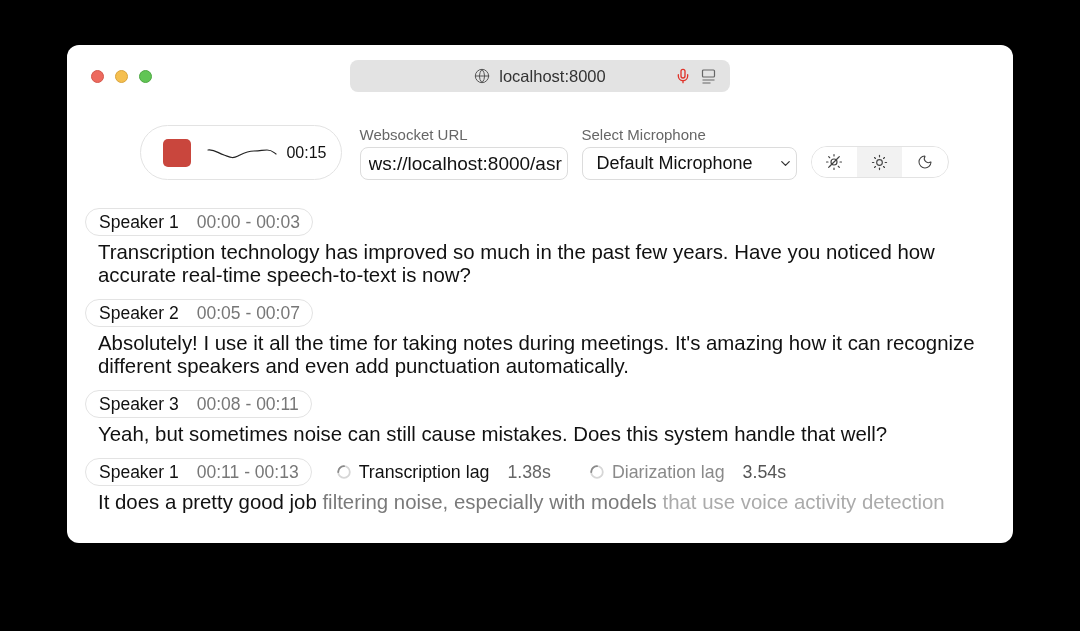 The image size is (1080, 631). I want to click on websocket-url-input: ws://localhost:8000/asr, so click(463, 163).